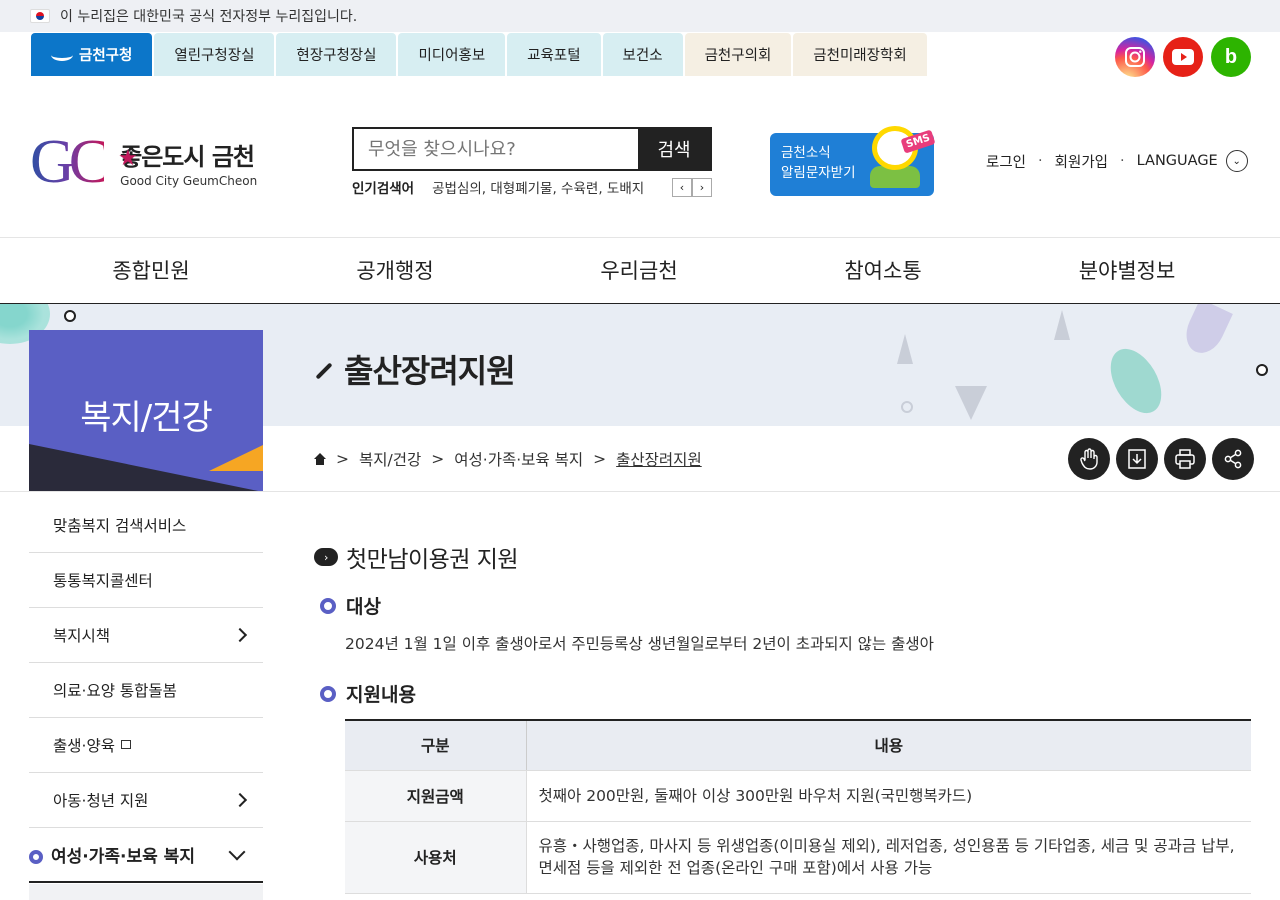  I want to click on side-nav-item: 의료·요양 통합돌봄, so click(146, 690).